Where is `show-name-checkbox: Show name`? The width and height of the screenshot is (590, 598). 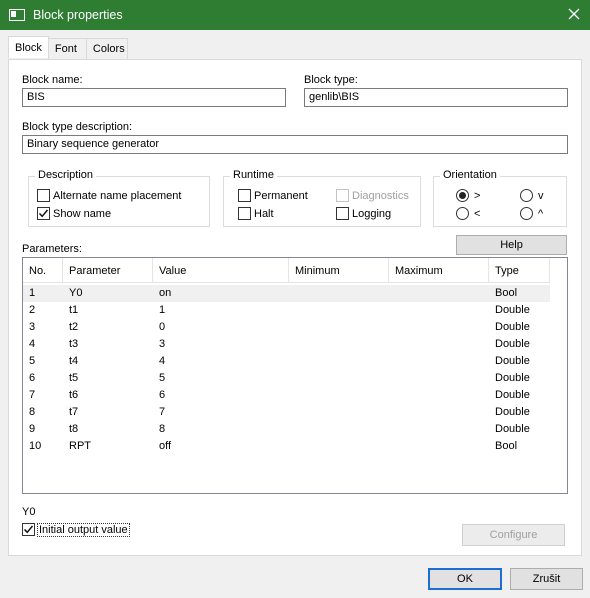
show-name-checkbox: Show name is located at coordinates (74, 213).